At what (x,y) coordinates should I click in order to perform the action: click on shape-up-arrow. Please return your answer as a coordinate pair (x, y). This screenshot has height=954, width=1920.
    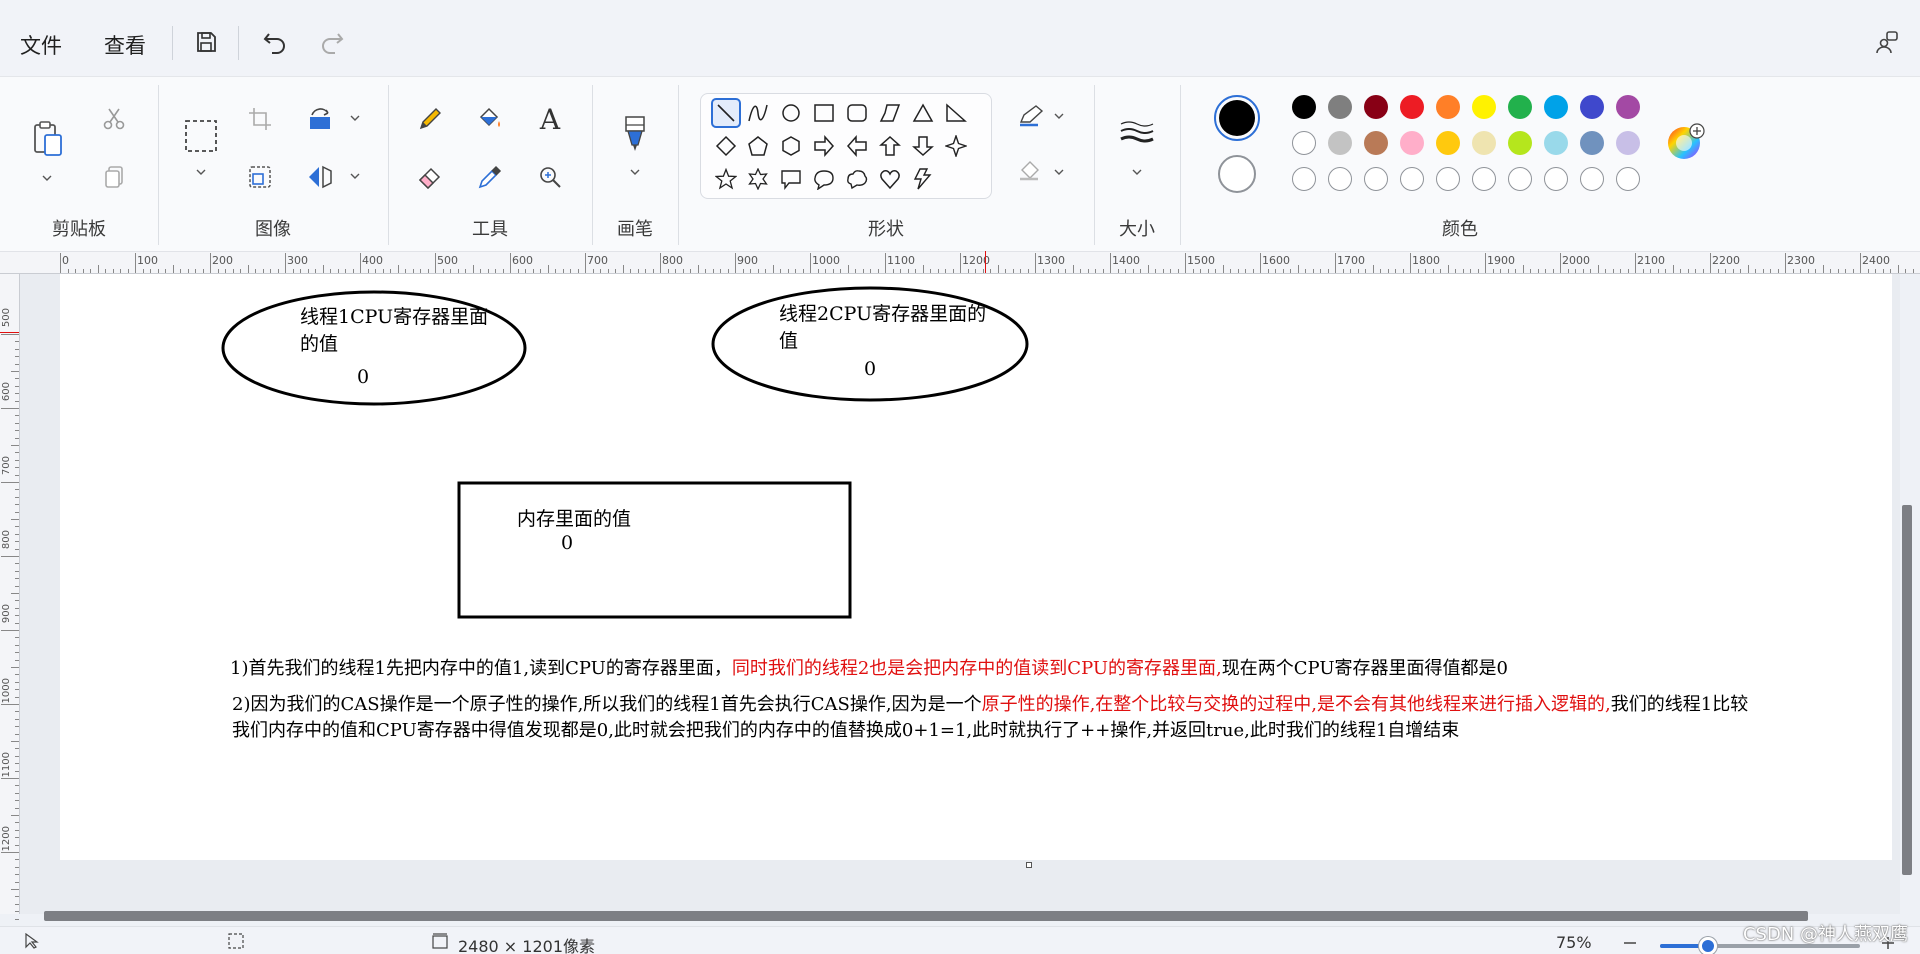
    Looking at the image, I should click on (890, 146).